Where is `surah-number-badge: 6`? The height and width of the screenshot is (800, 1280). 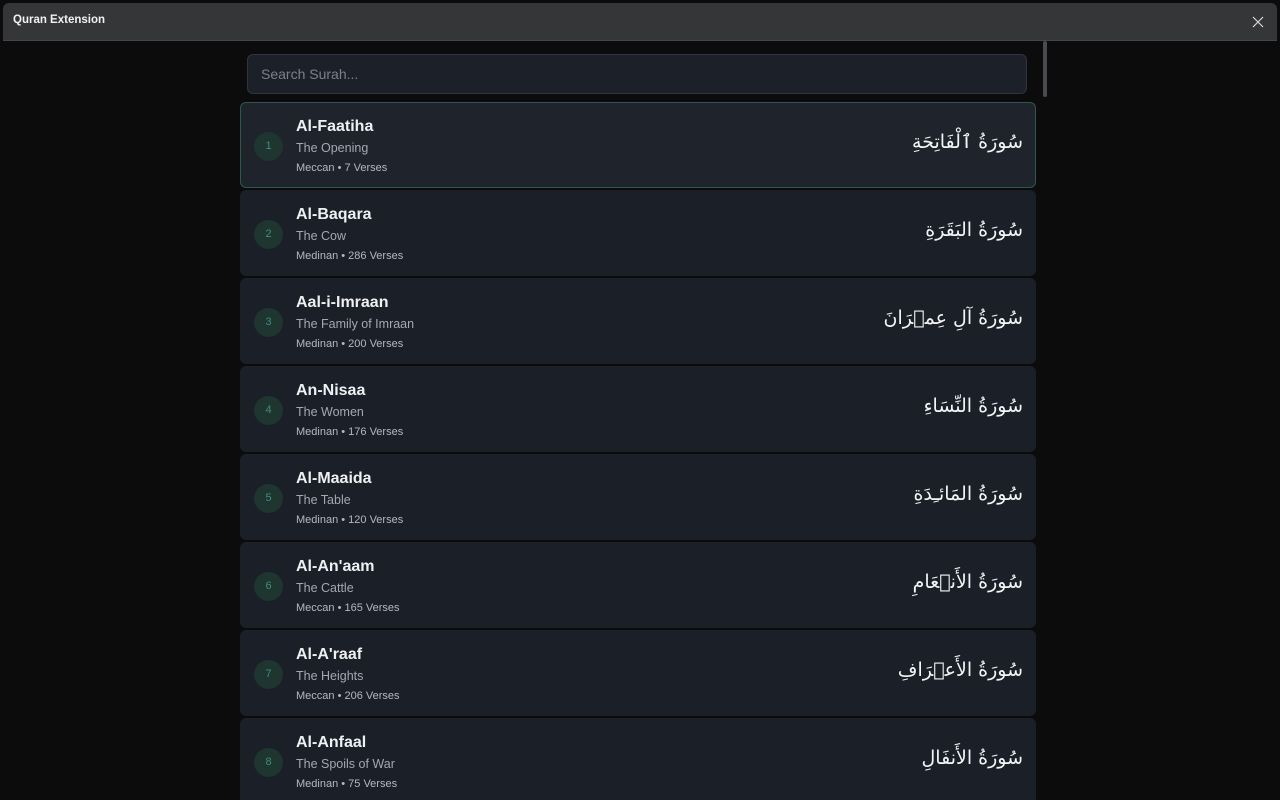 surah-number-badge: 6 is located at coordinates (268, 586).